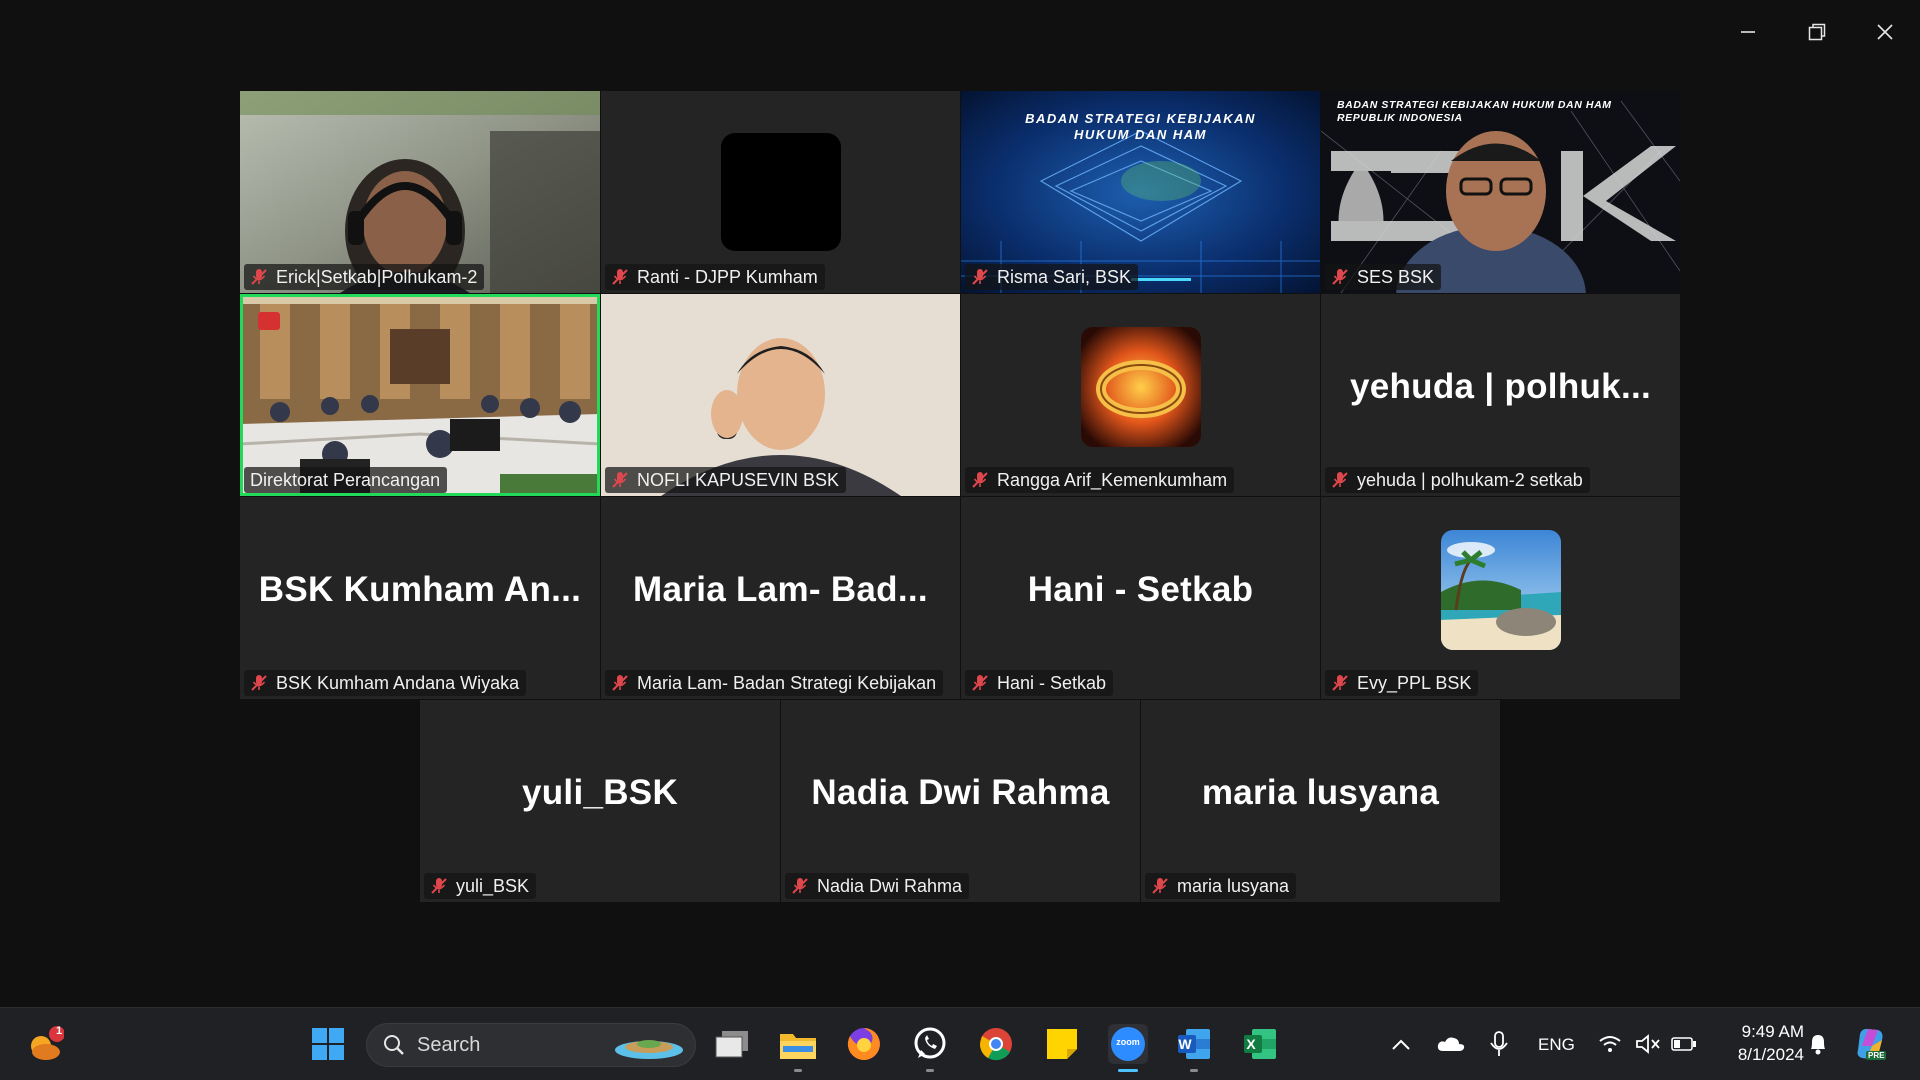 The image size is (1920, 1080). I want to click on wifi-icon, so click(1610, 1044).